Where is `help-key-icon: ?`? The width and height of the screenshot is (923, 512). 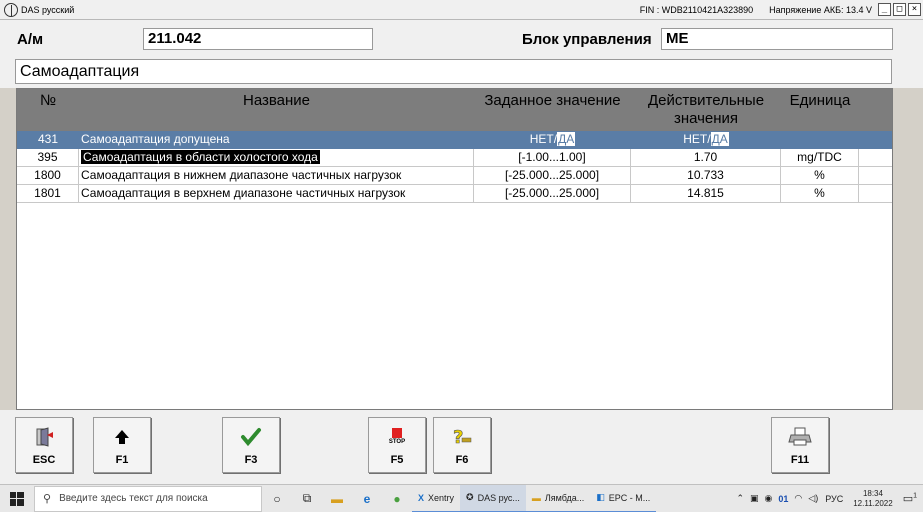 help-key-icon: ? is located at coordinates (462, 437).